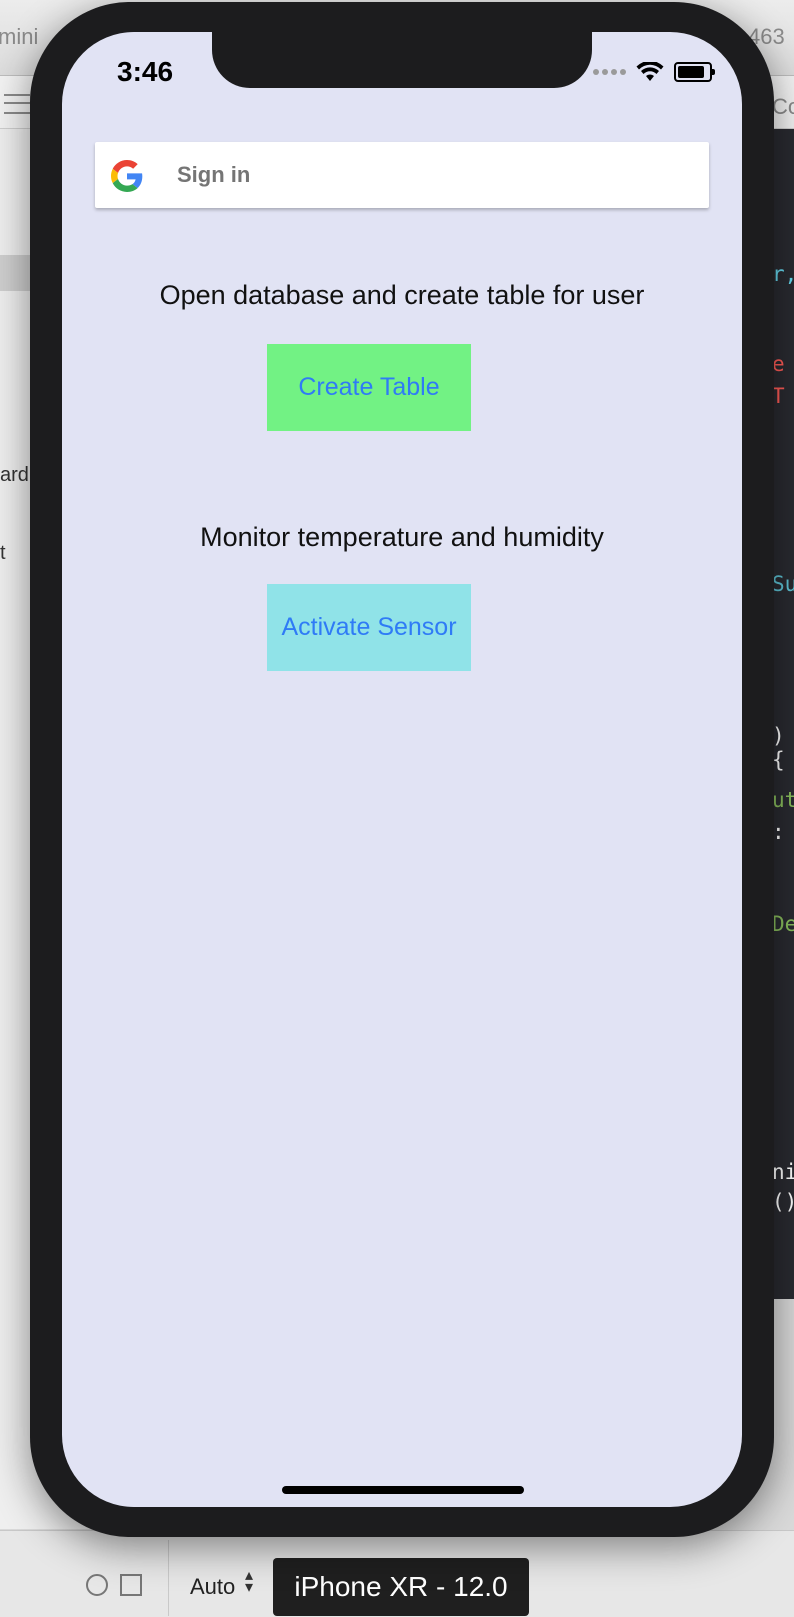  Describe the element at coordinates (17, 104) in the screenshot. I see `grid-icon` at that location.